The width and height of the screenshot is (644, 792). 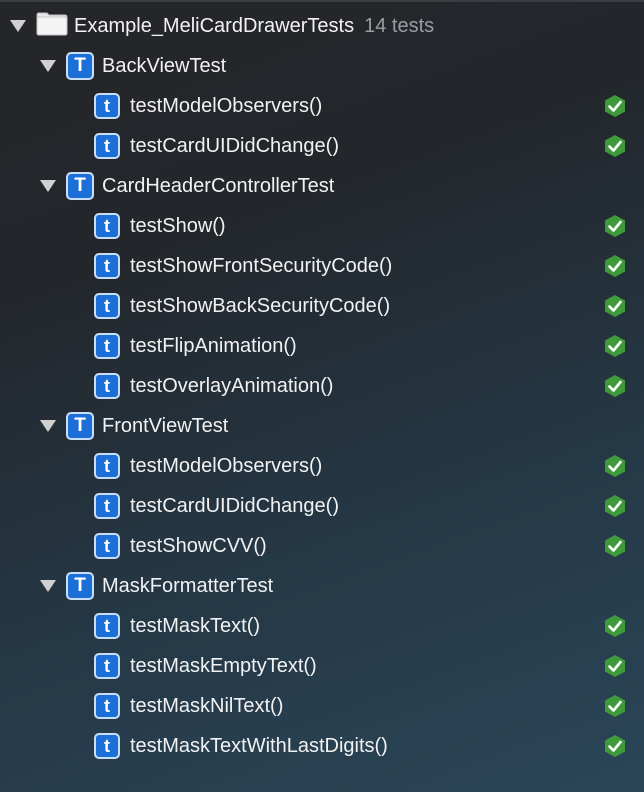 I want to click on test-suite-name: MaskFormatterTest, so click(x=188, y=586).